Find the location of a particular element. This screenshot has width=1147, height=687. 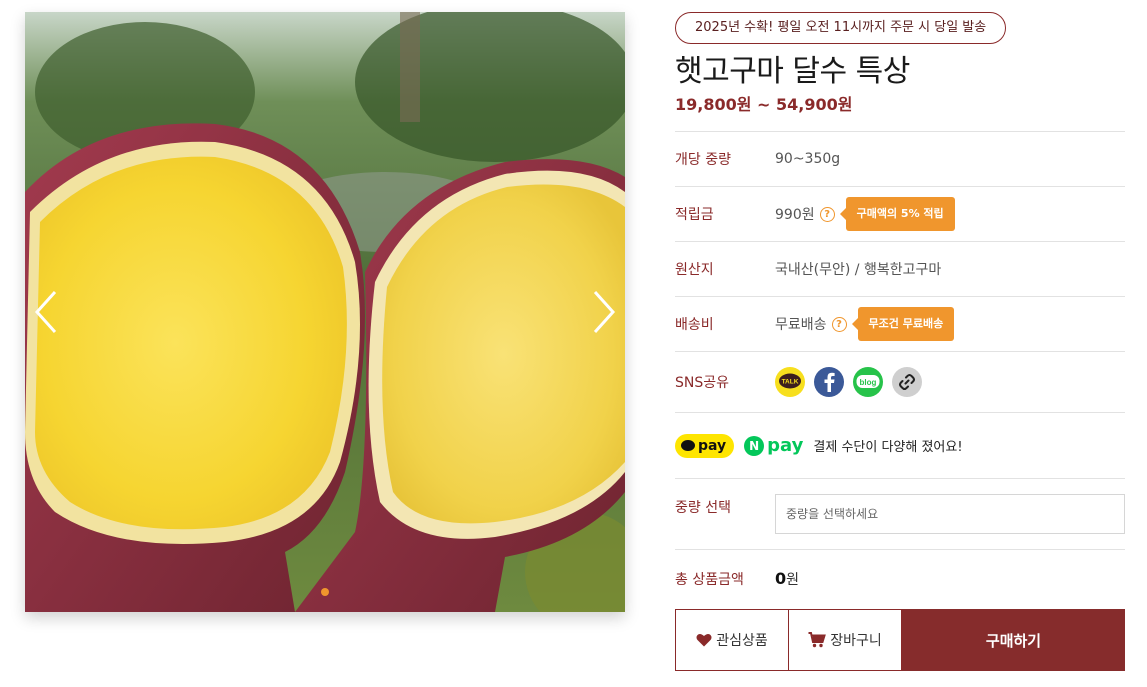

cart-button-label: 장바구니 is located at coordinates (856, 641).